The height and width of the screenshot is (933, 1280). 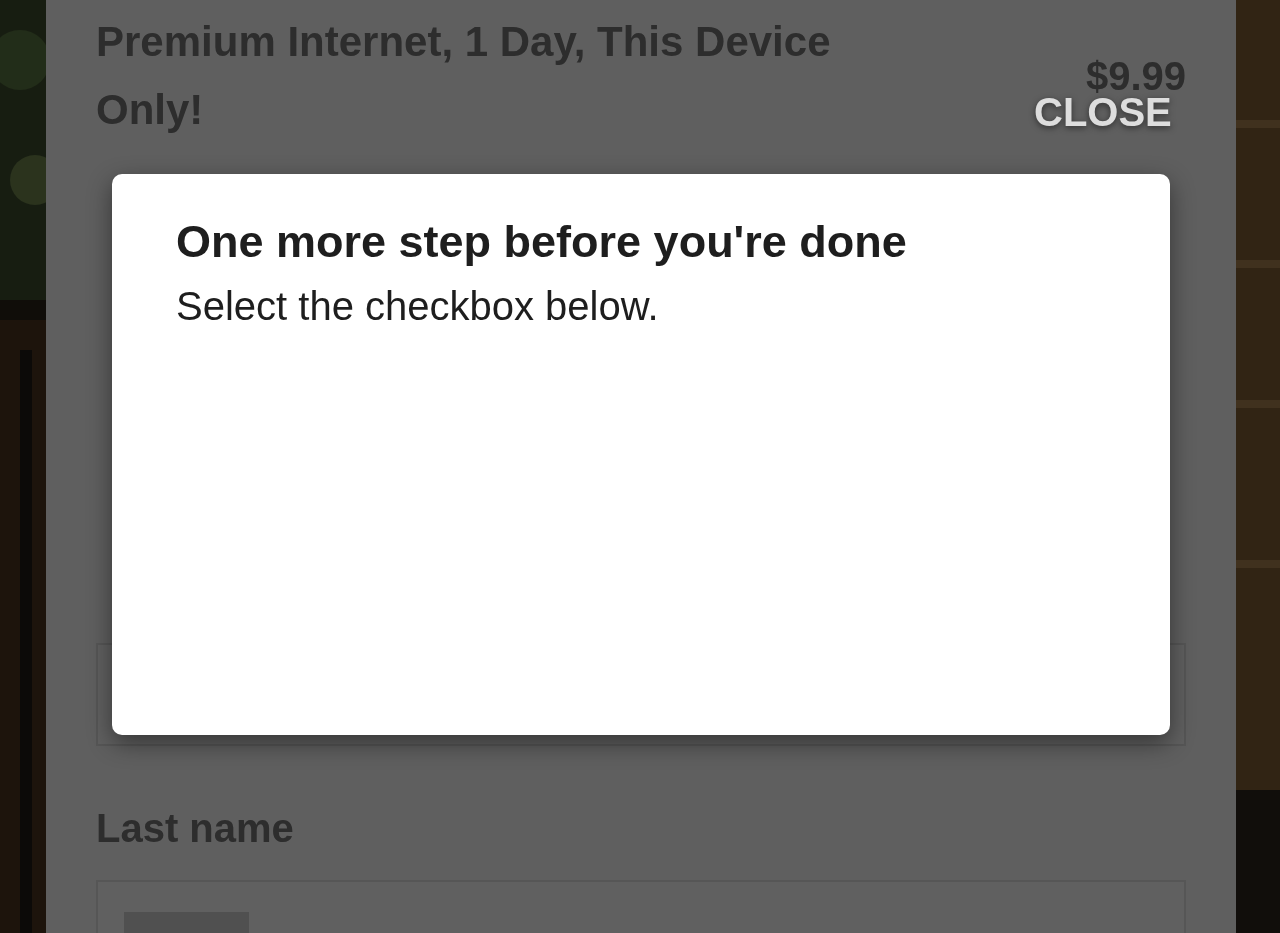 I want to click on dialog-message: Select the checkbox below., so click(x=418, y=306).